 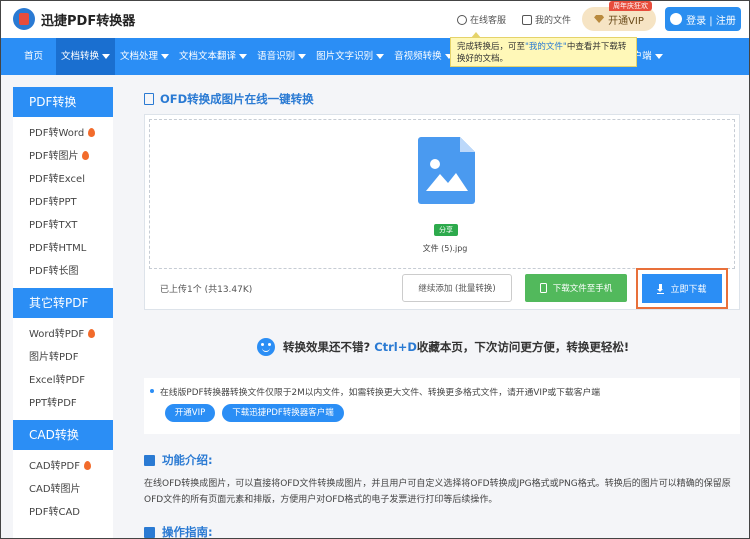 I want to click on sidebar-item-excel-to-pdf: Excel转PDF, so click(x=63, y=380).